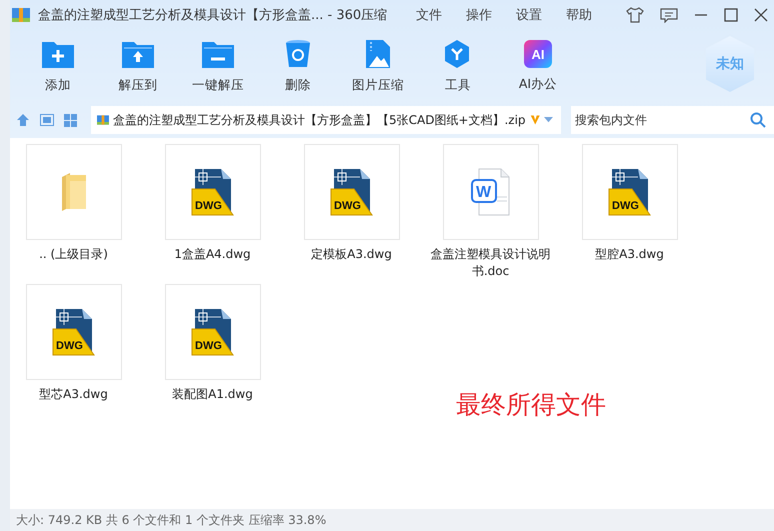  I want to click on file-item: DWG 型腔A3.dwg, so click(629, 212).